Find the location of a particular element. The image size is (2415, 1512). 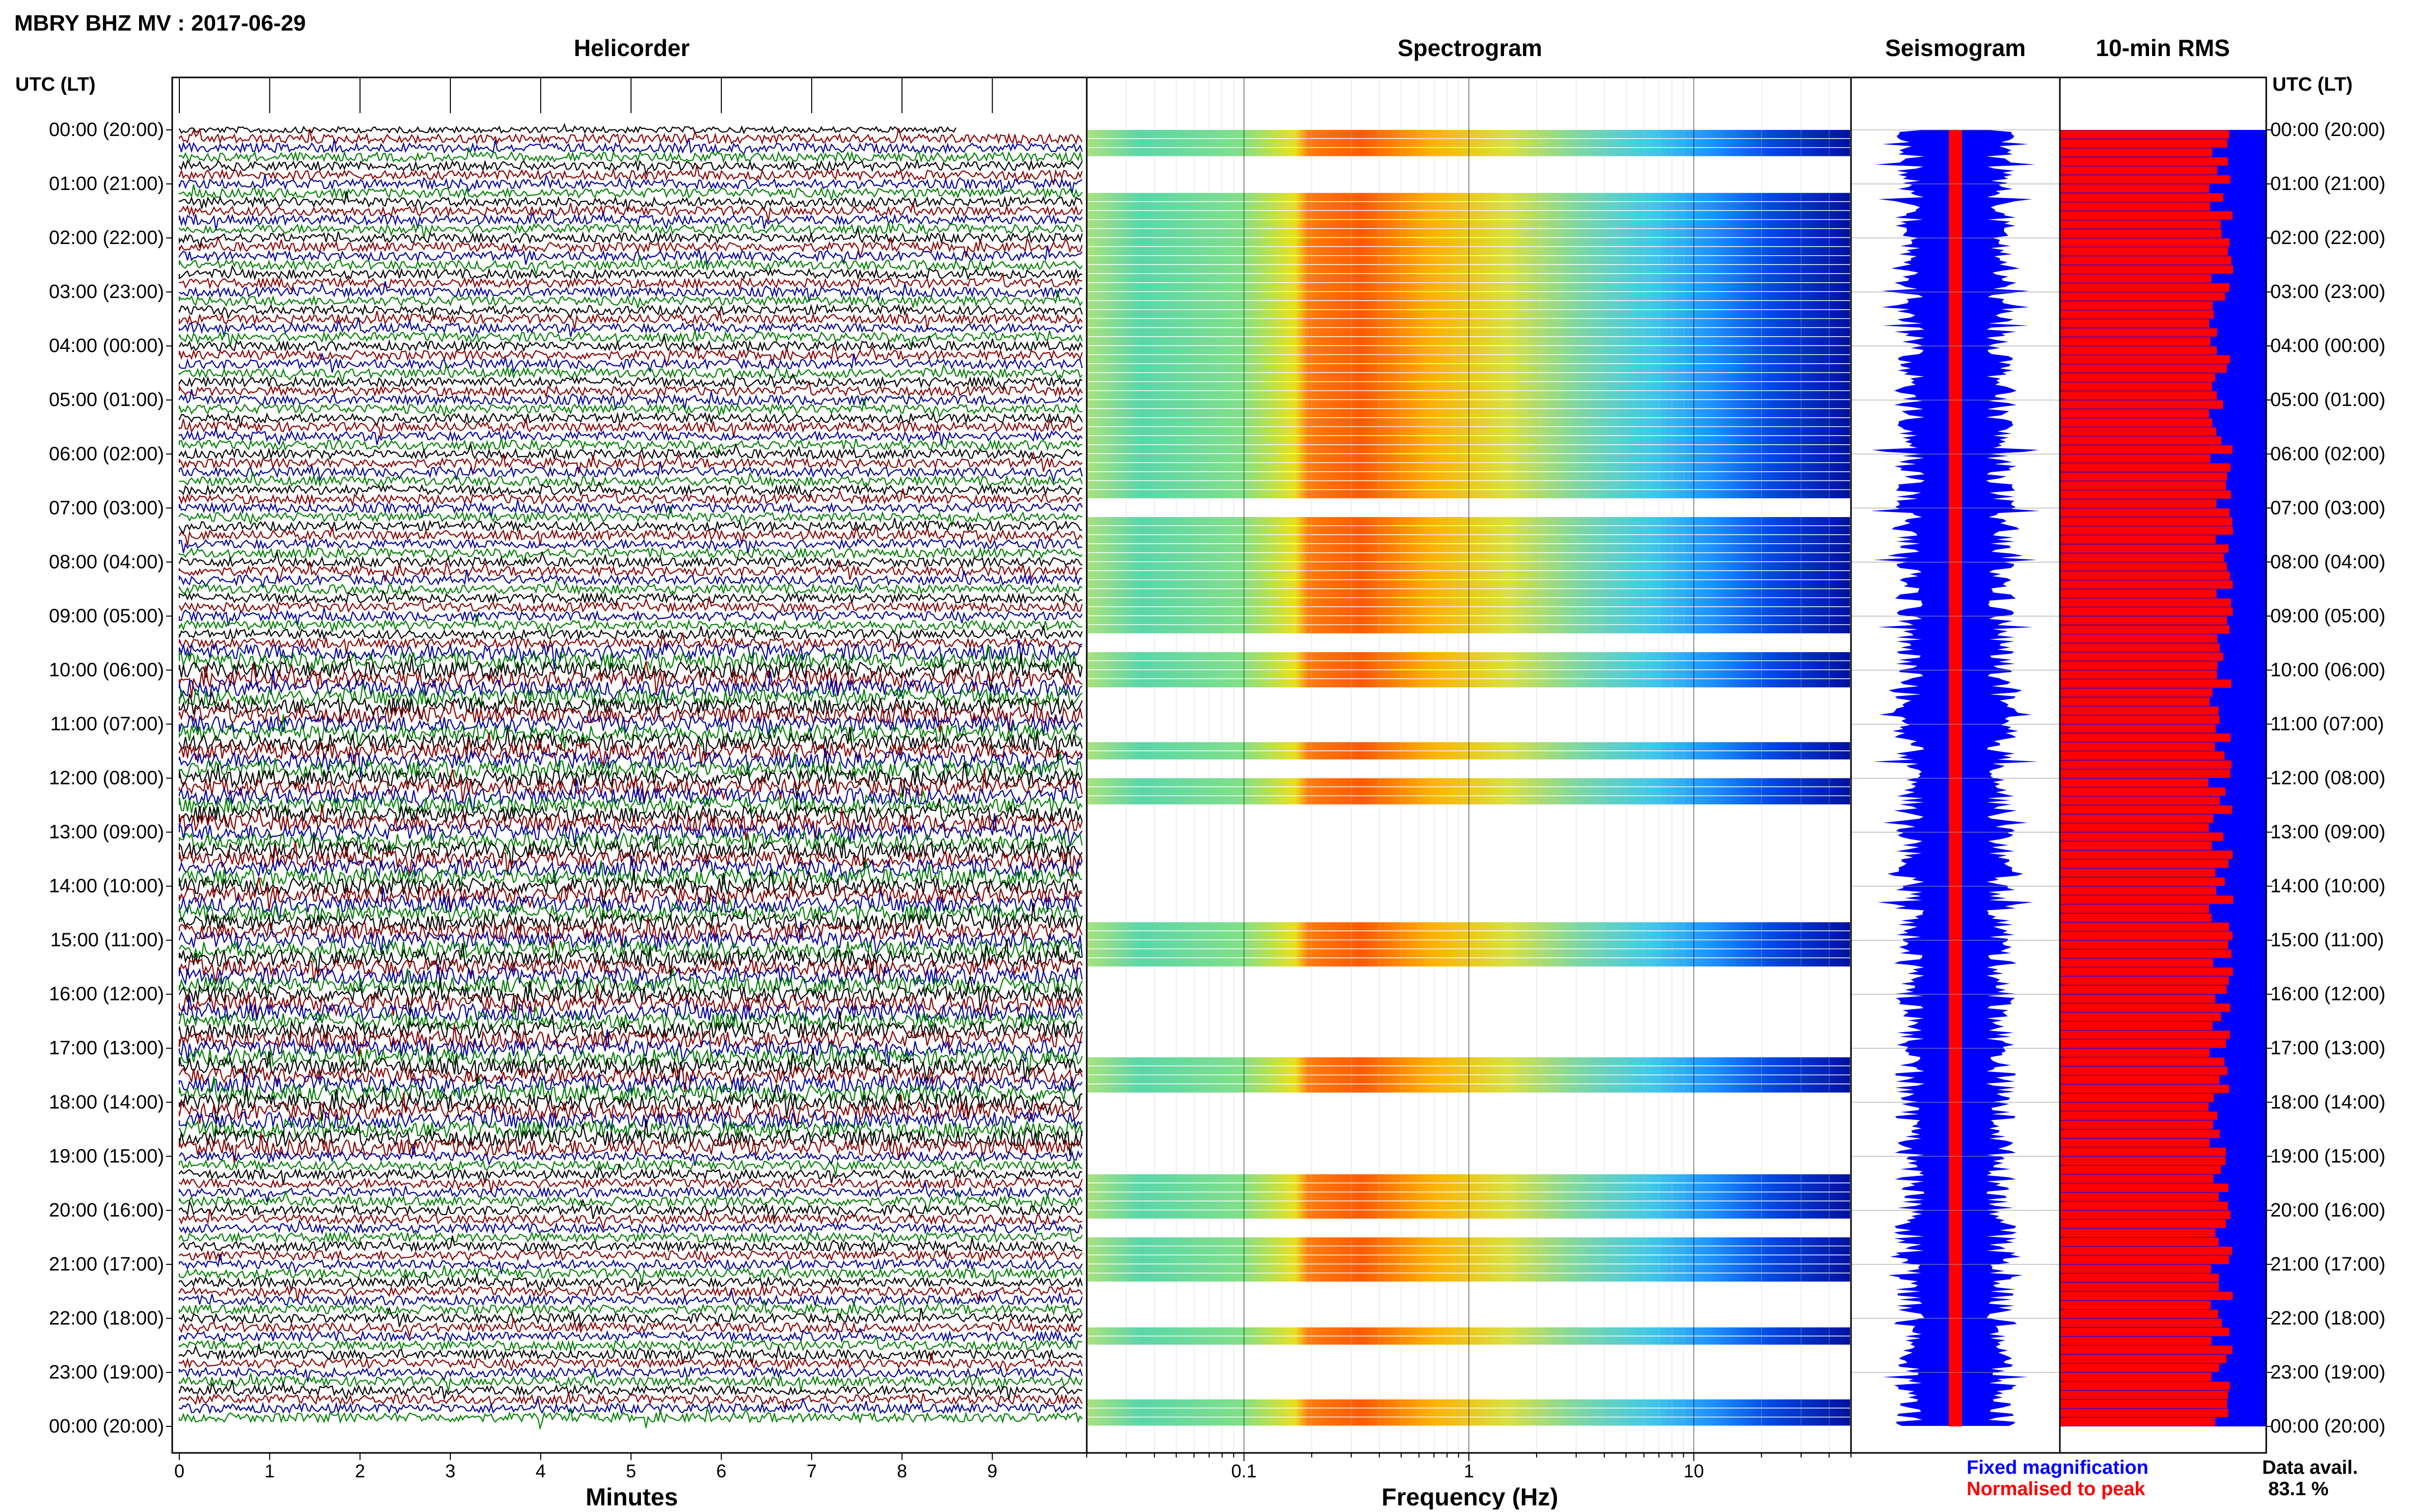

hour-label-right: 04:00 (00:00) is located at coordinates (2327, 346).